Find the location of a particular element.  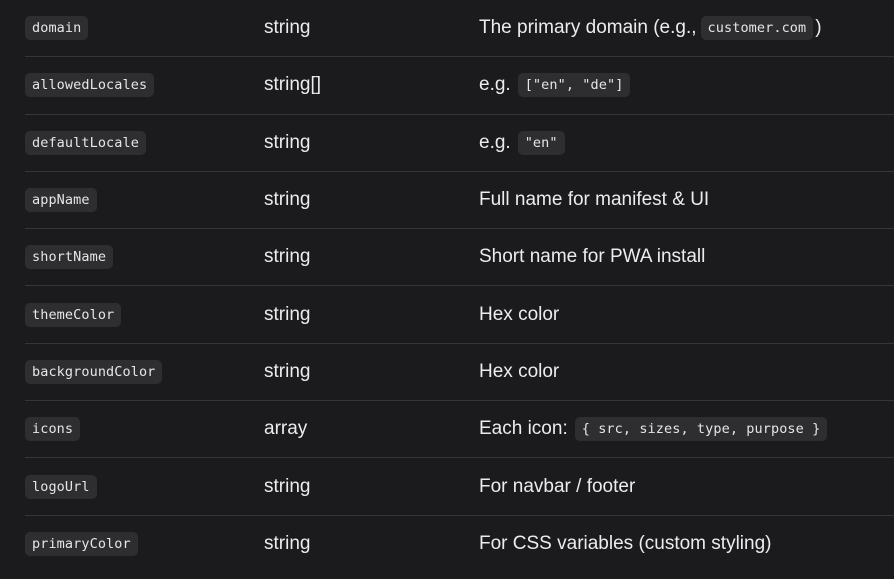

property-name: appName is located at coordinates (61, 200).